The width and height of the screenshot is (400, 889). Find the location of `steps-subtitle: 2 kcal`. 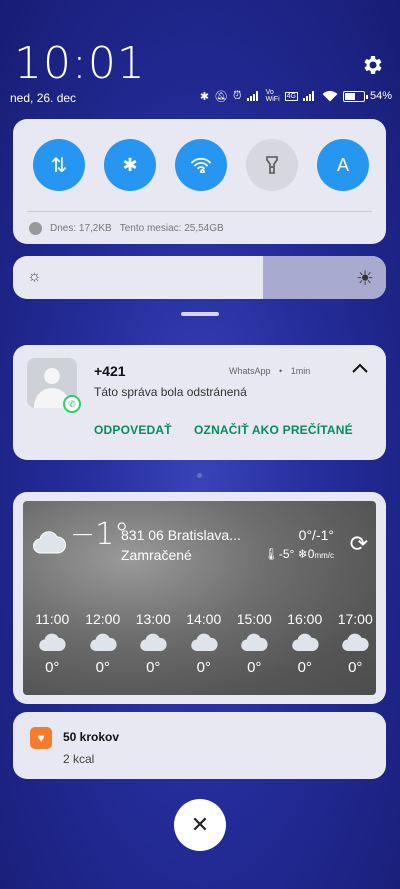

steps-subtitle: 2 kcal is located at coordinates (79, 759).